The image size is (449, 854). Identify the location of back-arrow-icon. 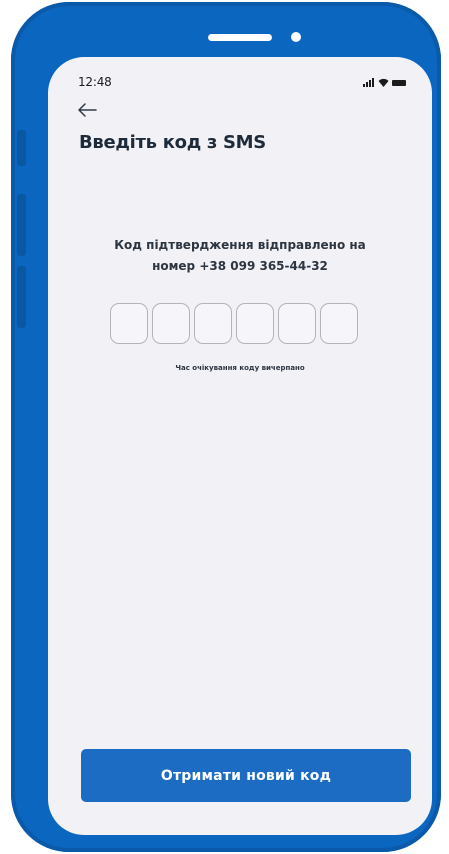
(87, 110).